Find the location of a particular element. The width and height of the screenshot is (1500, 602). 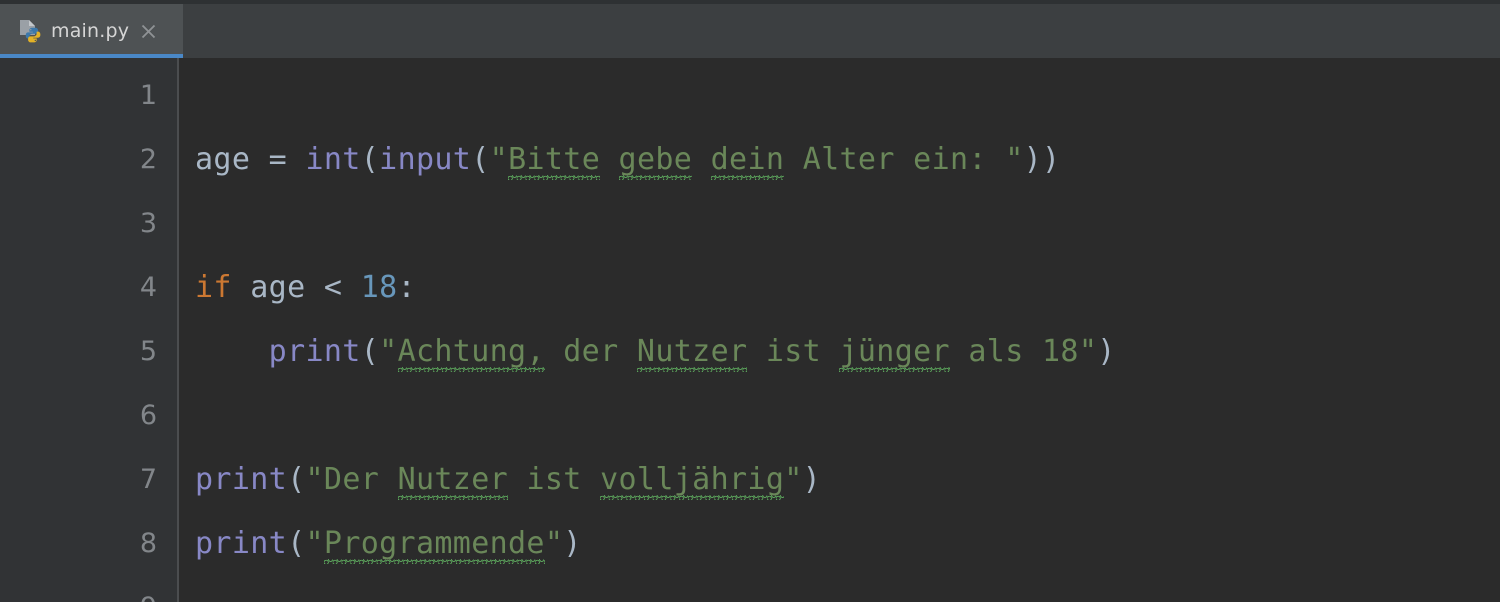

line-number: 4 is located at coordinates (148, 287).